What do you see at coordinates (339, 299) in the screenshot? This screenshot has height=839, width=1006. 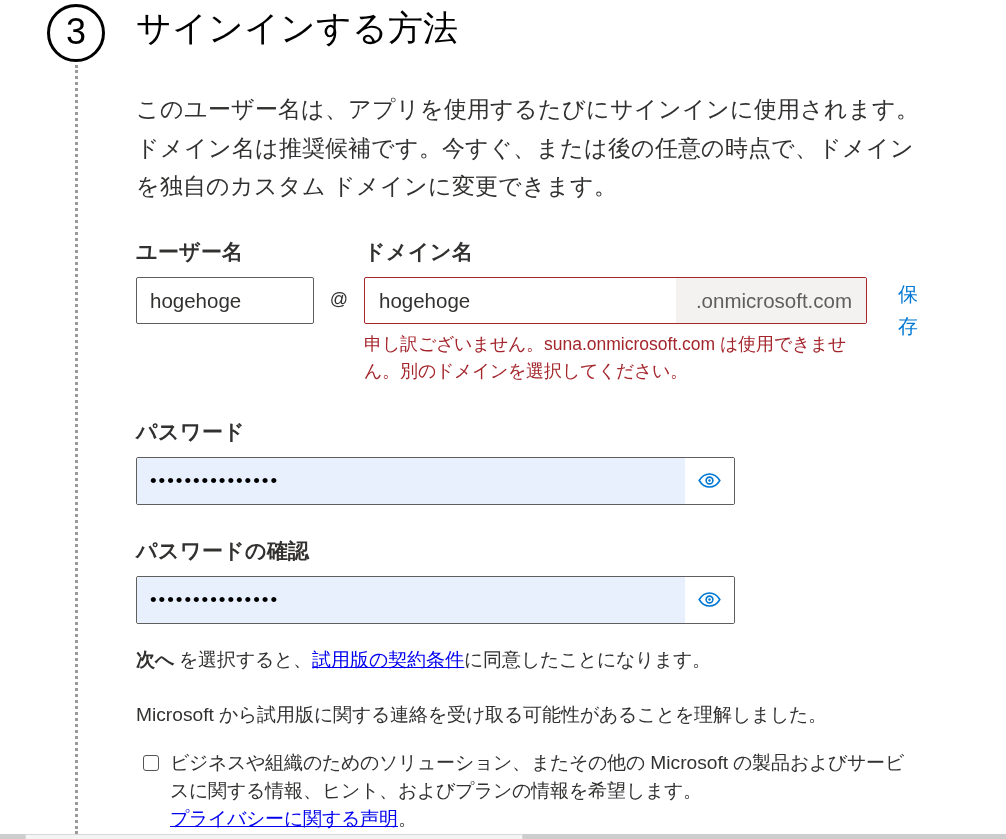 I see `at-sign: @` at bounding box center [339, 299].